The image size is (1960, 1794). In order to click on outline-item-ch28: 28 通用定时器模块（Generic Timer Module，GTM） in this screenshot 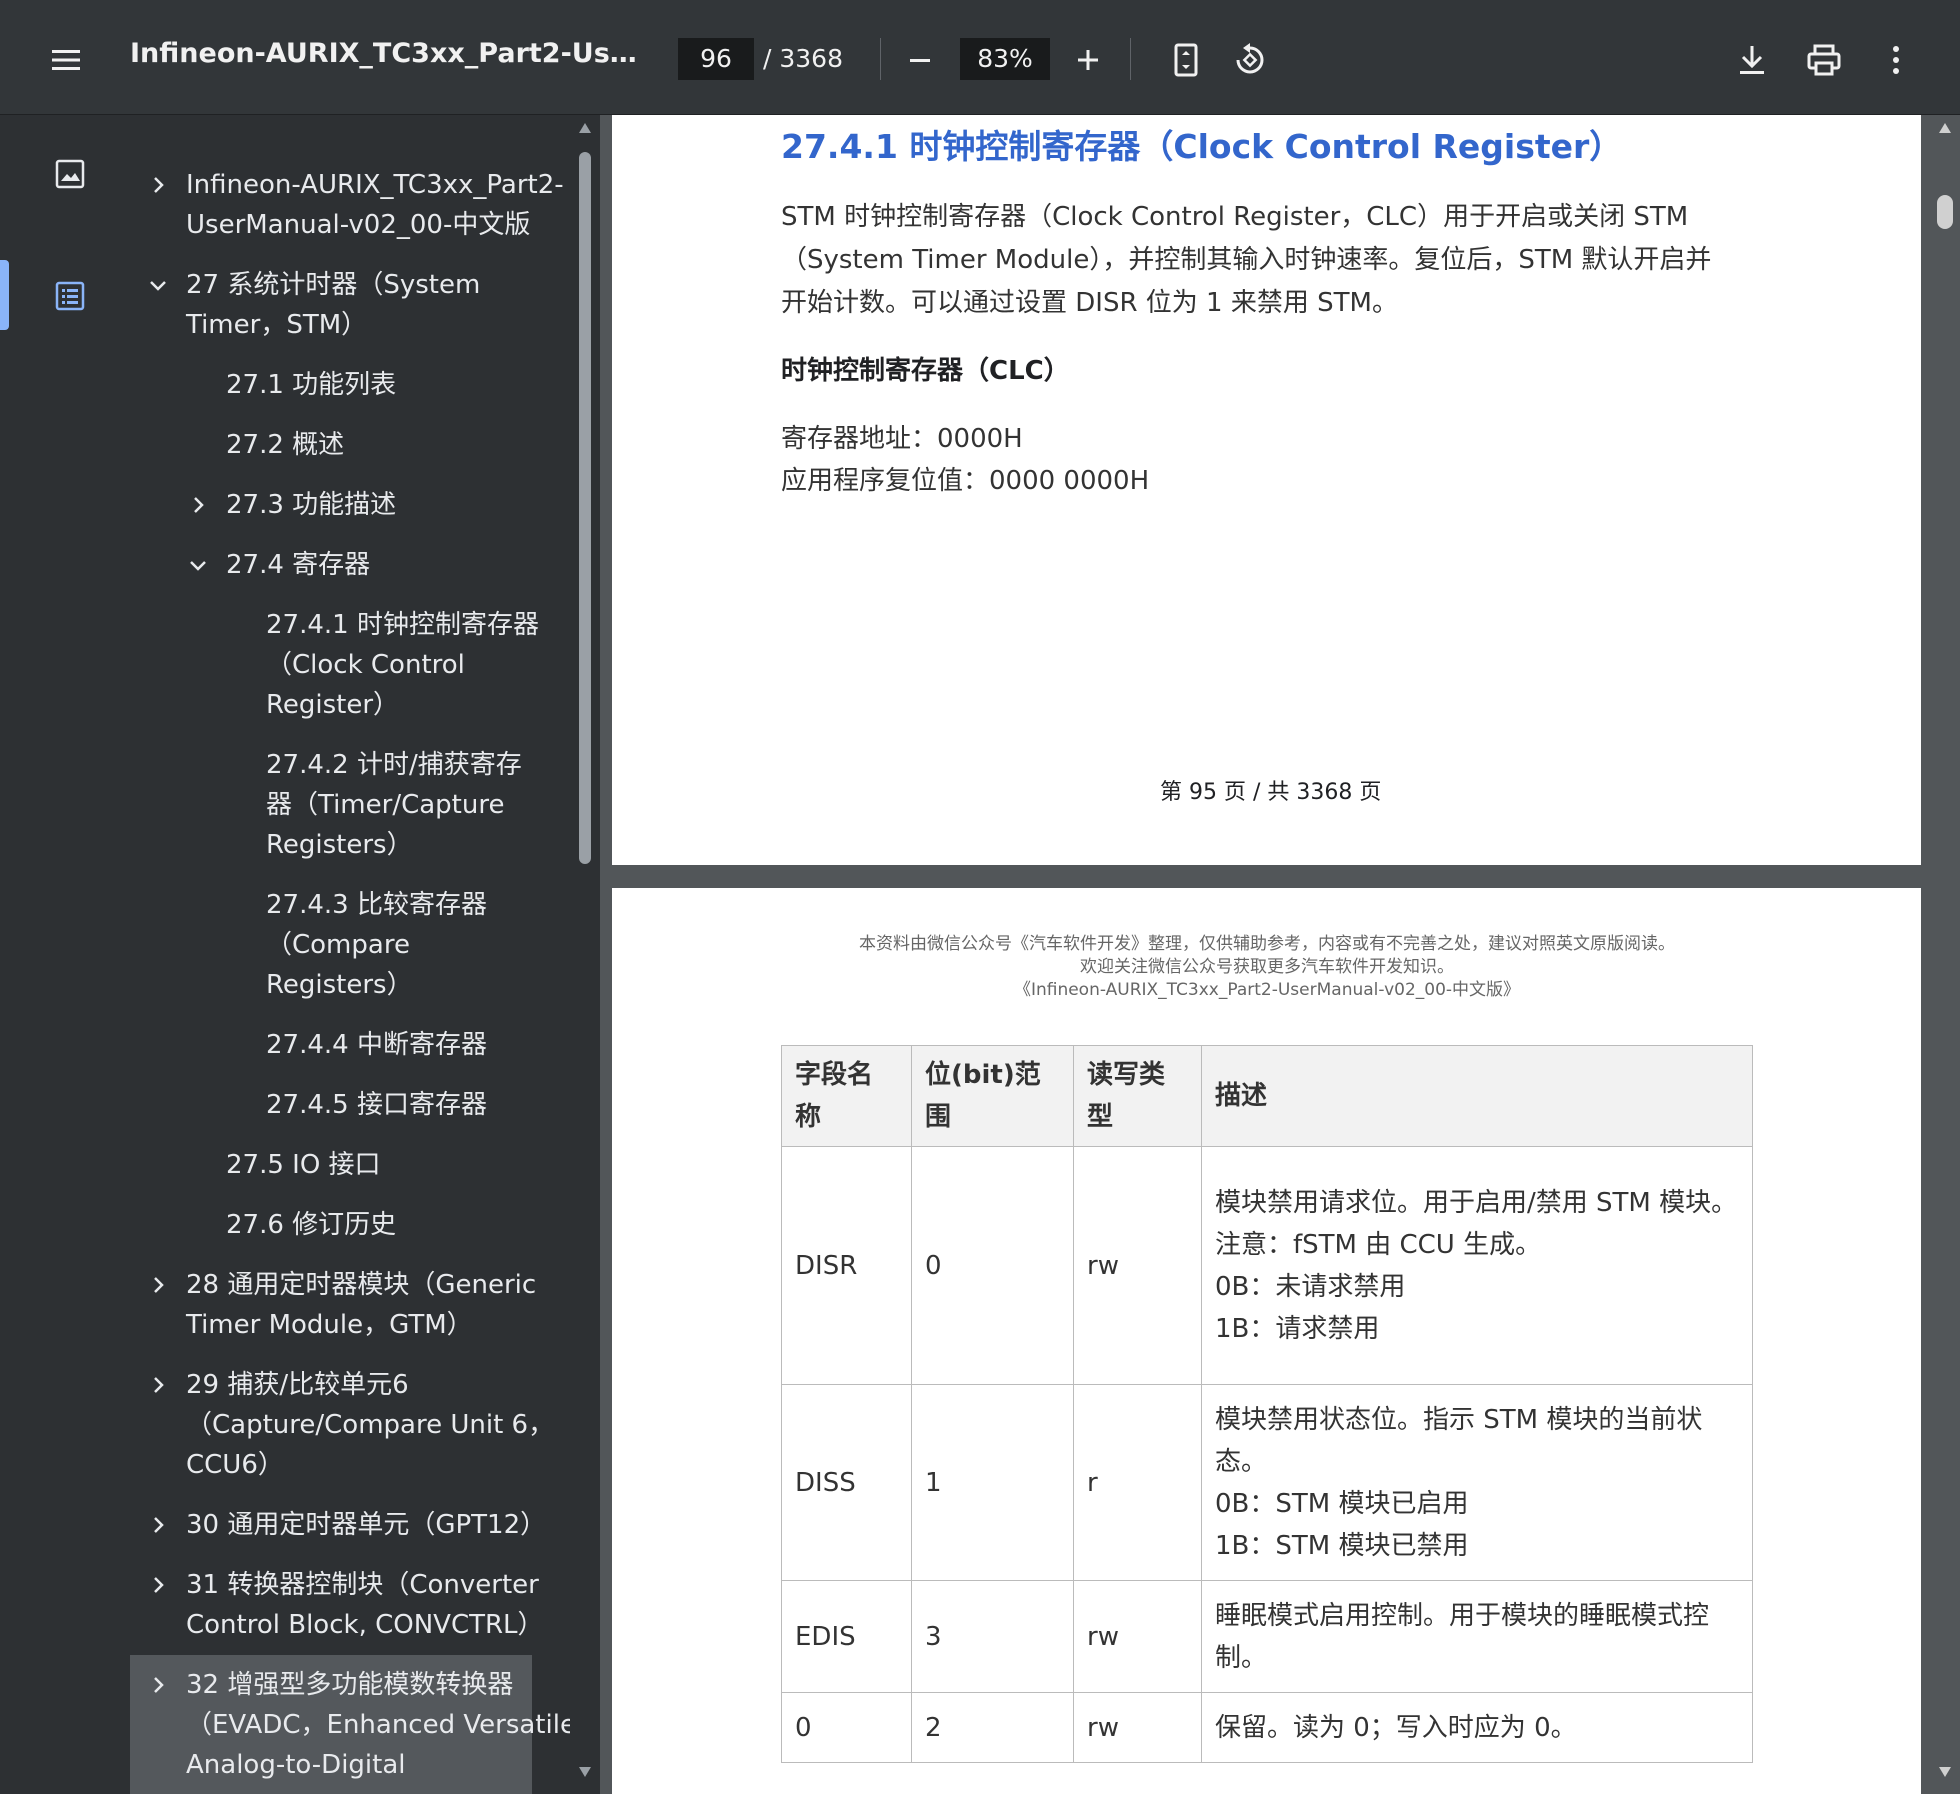, I will do `click(361, 1305)`.